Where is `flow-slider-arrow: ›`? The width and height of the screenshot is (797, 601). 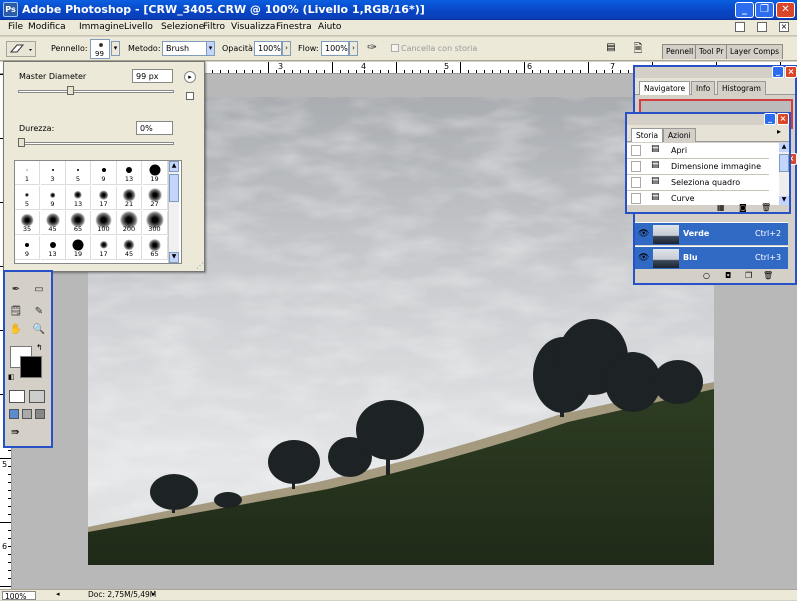 flow-slider-arrow: › is located at coordinates (353, 48).